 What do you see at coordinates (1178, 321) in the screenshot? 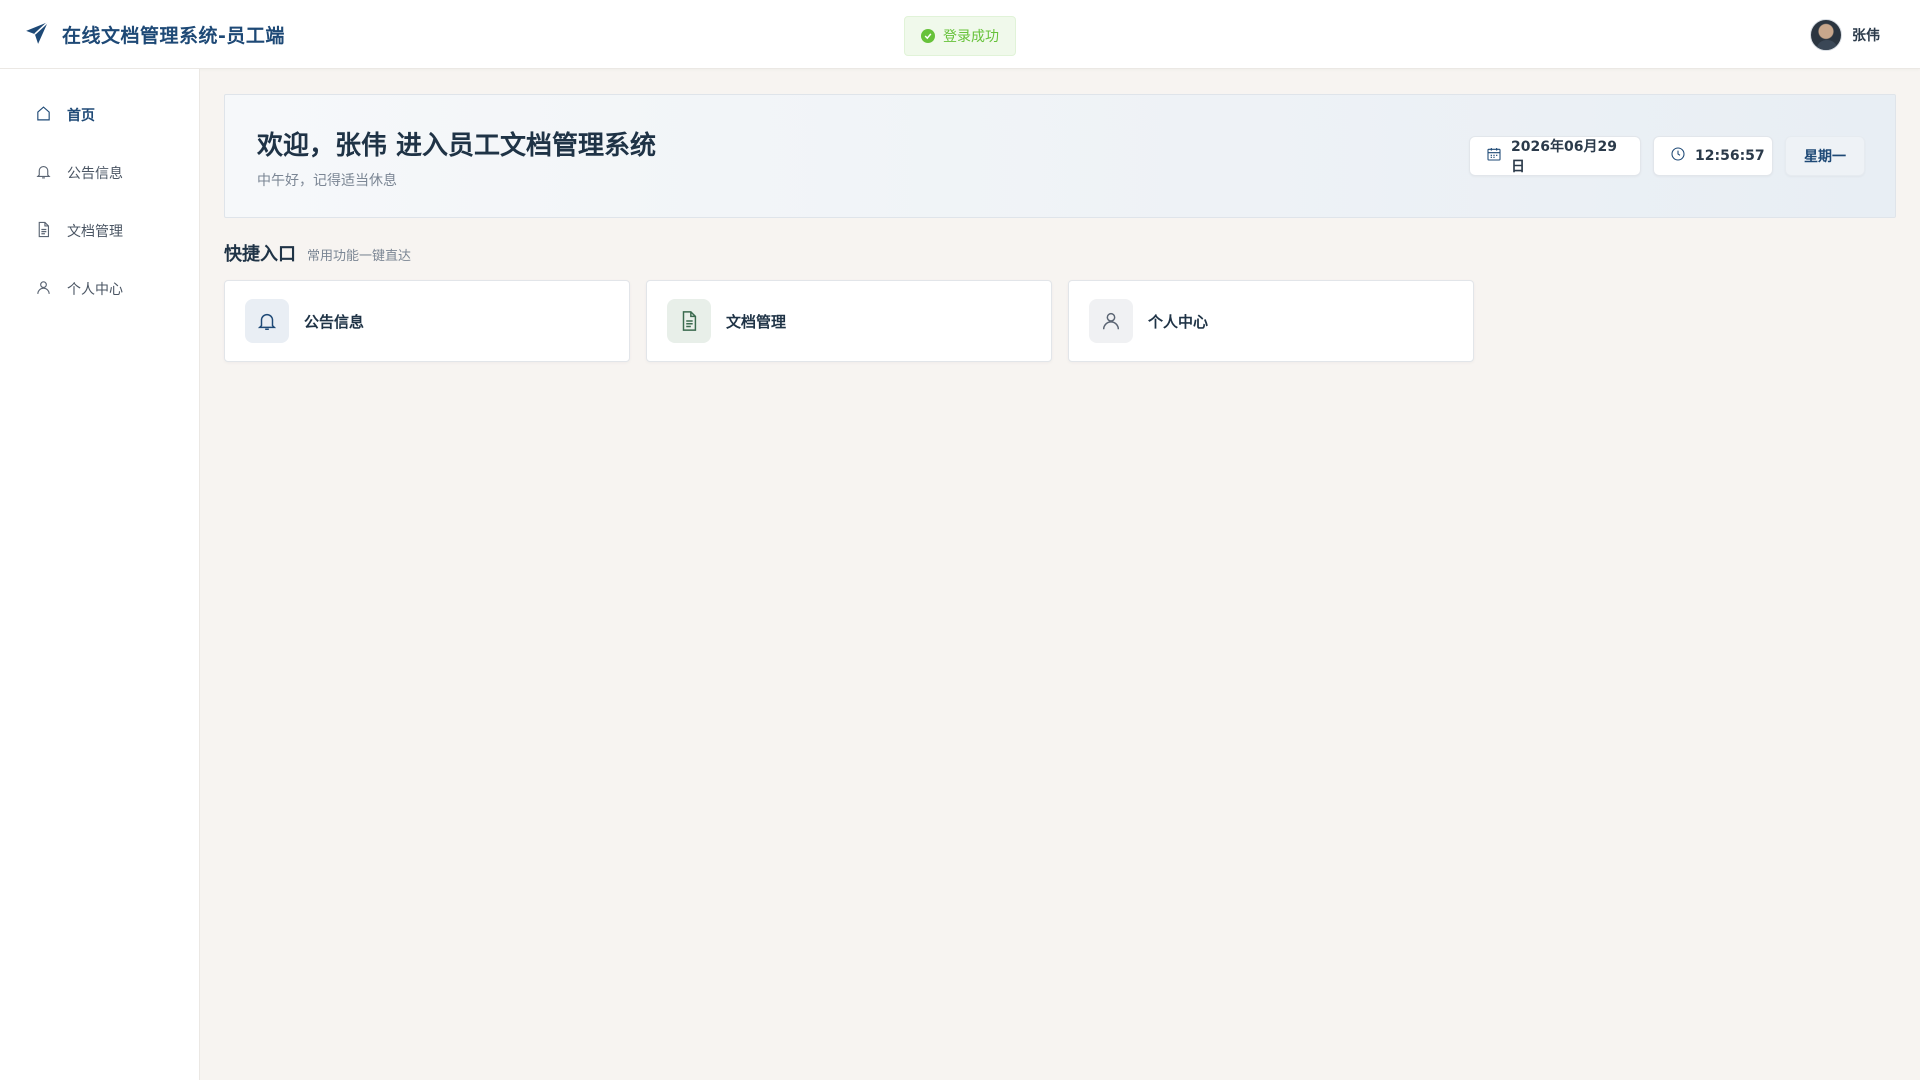
I see `quick-card-label: 个人中心` at bounding box center [1178, 321].